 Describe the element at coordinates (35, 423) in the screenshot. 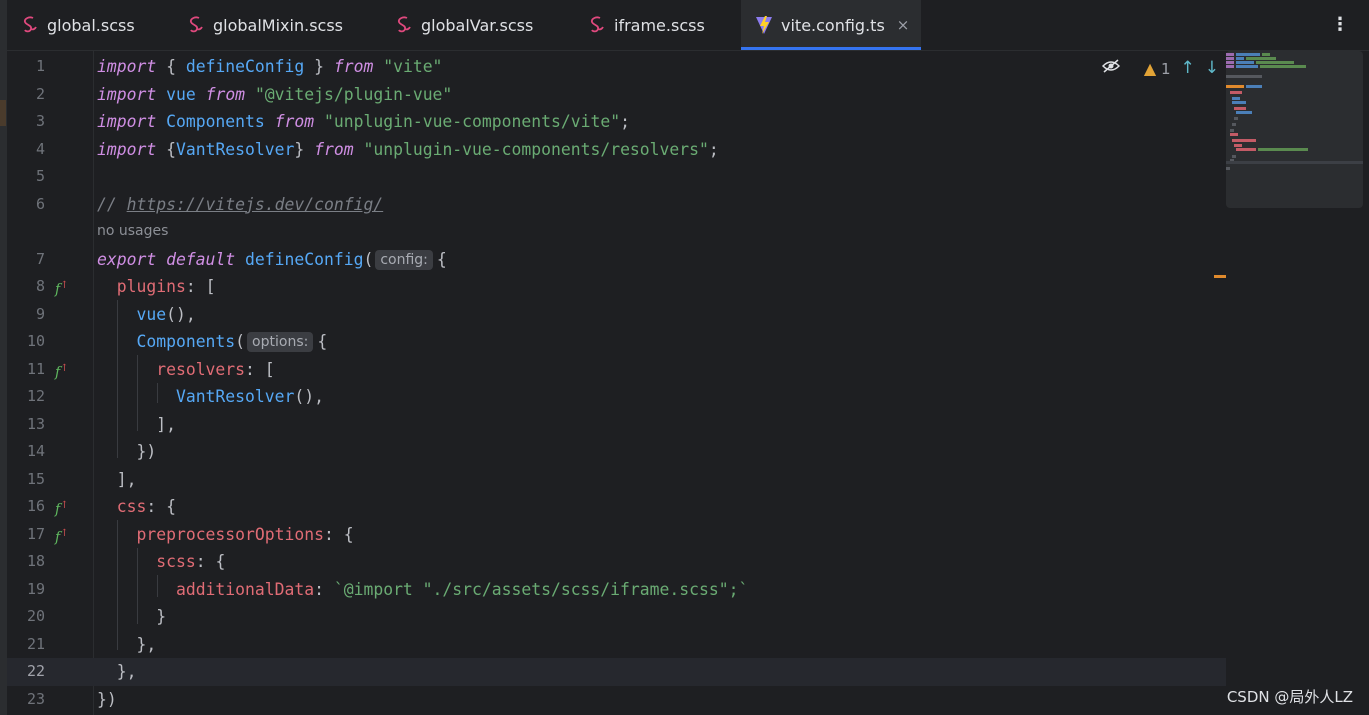

I see `line-number: 13` at that location.